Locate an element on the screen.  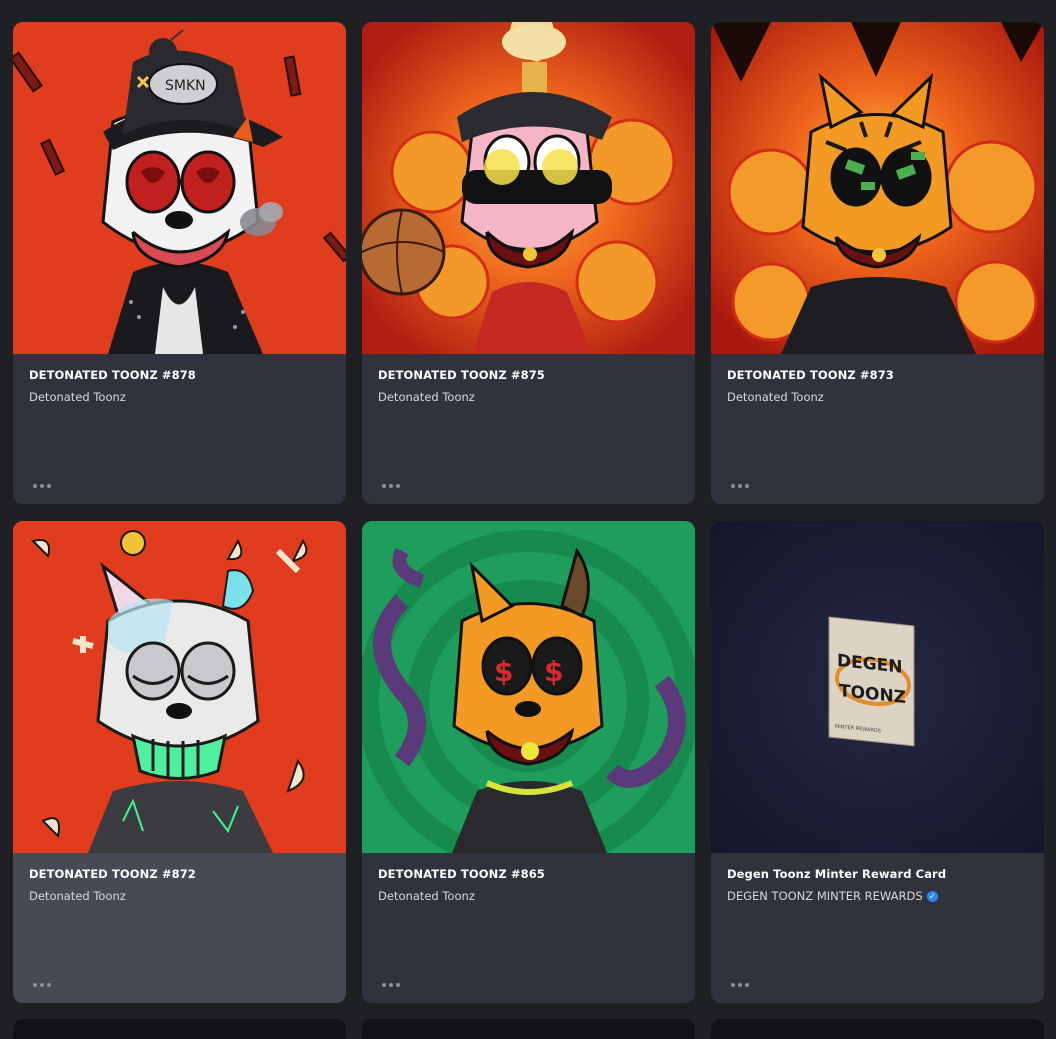
nft-image: DEGEN TOONZ MINTER REWARDS is located at coordinates (877, 687).